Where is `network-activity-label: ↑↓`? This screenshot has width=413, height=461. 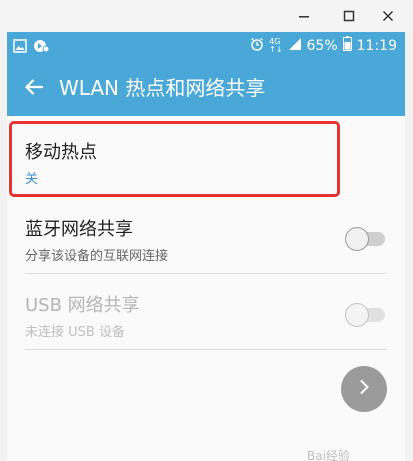
network-activity-label: ↑↓ is located at coordinates (276, 49).